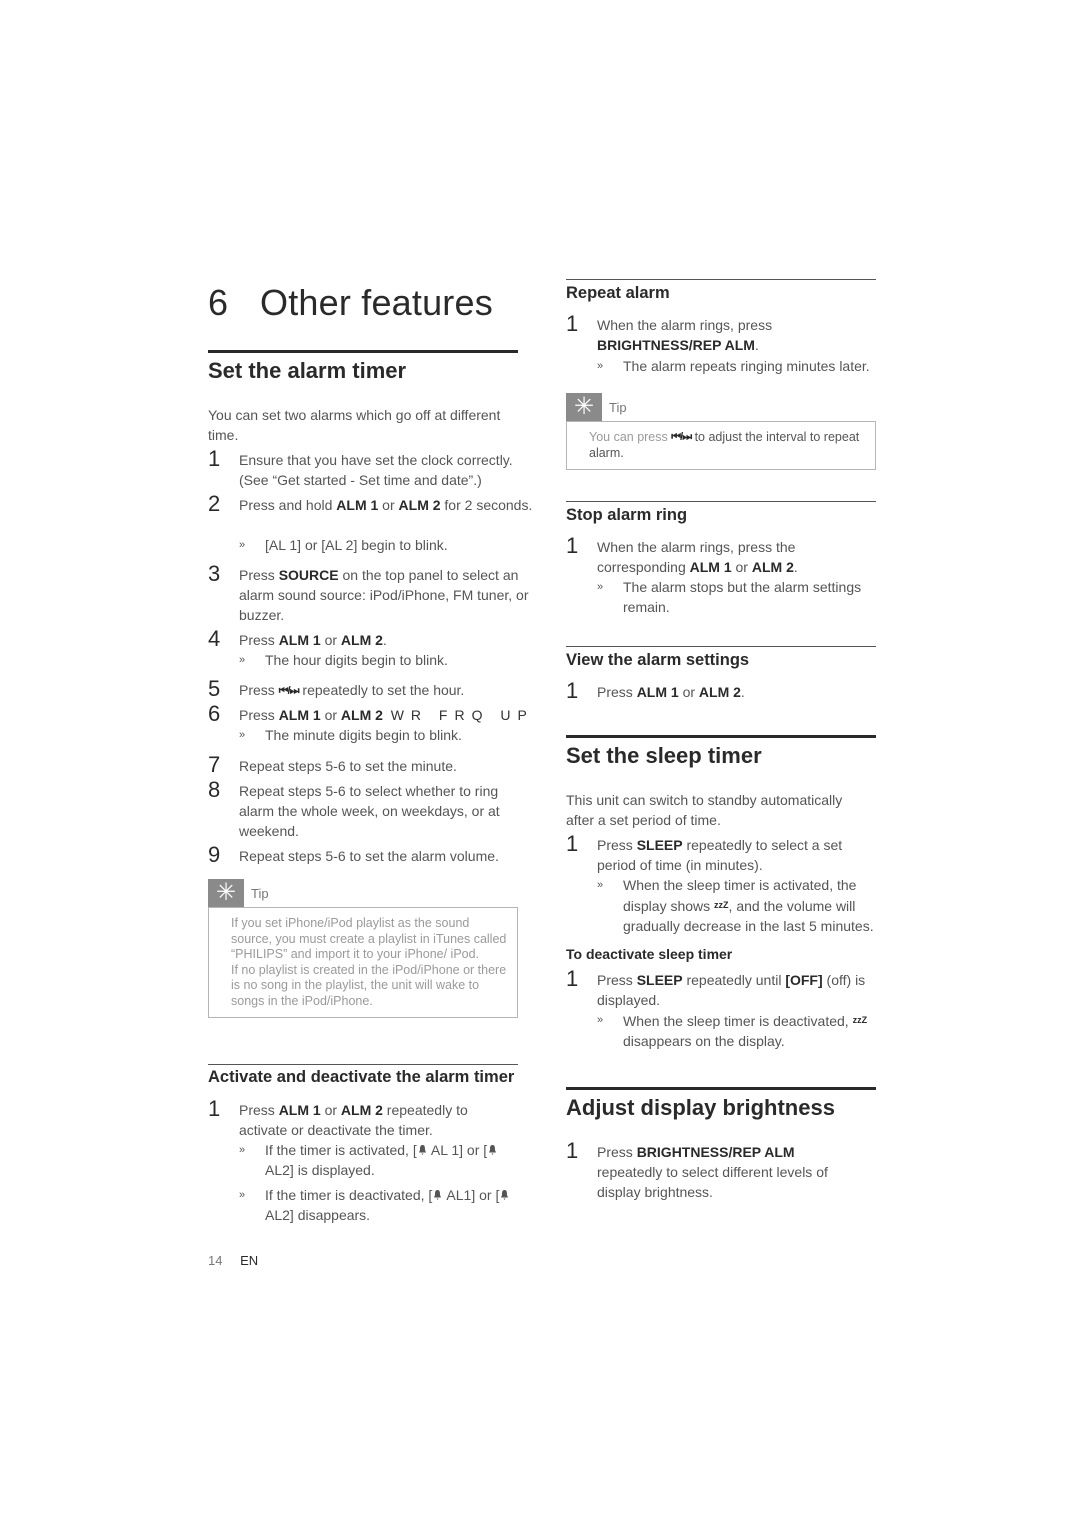 The height and width of the screenshot is (1528, 1080). I want to click on activate-heading: Activate and deactivate the alarm timer, so click(361, 1077).